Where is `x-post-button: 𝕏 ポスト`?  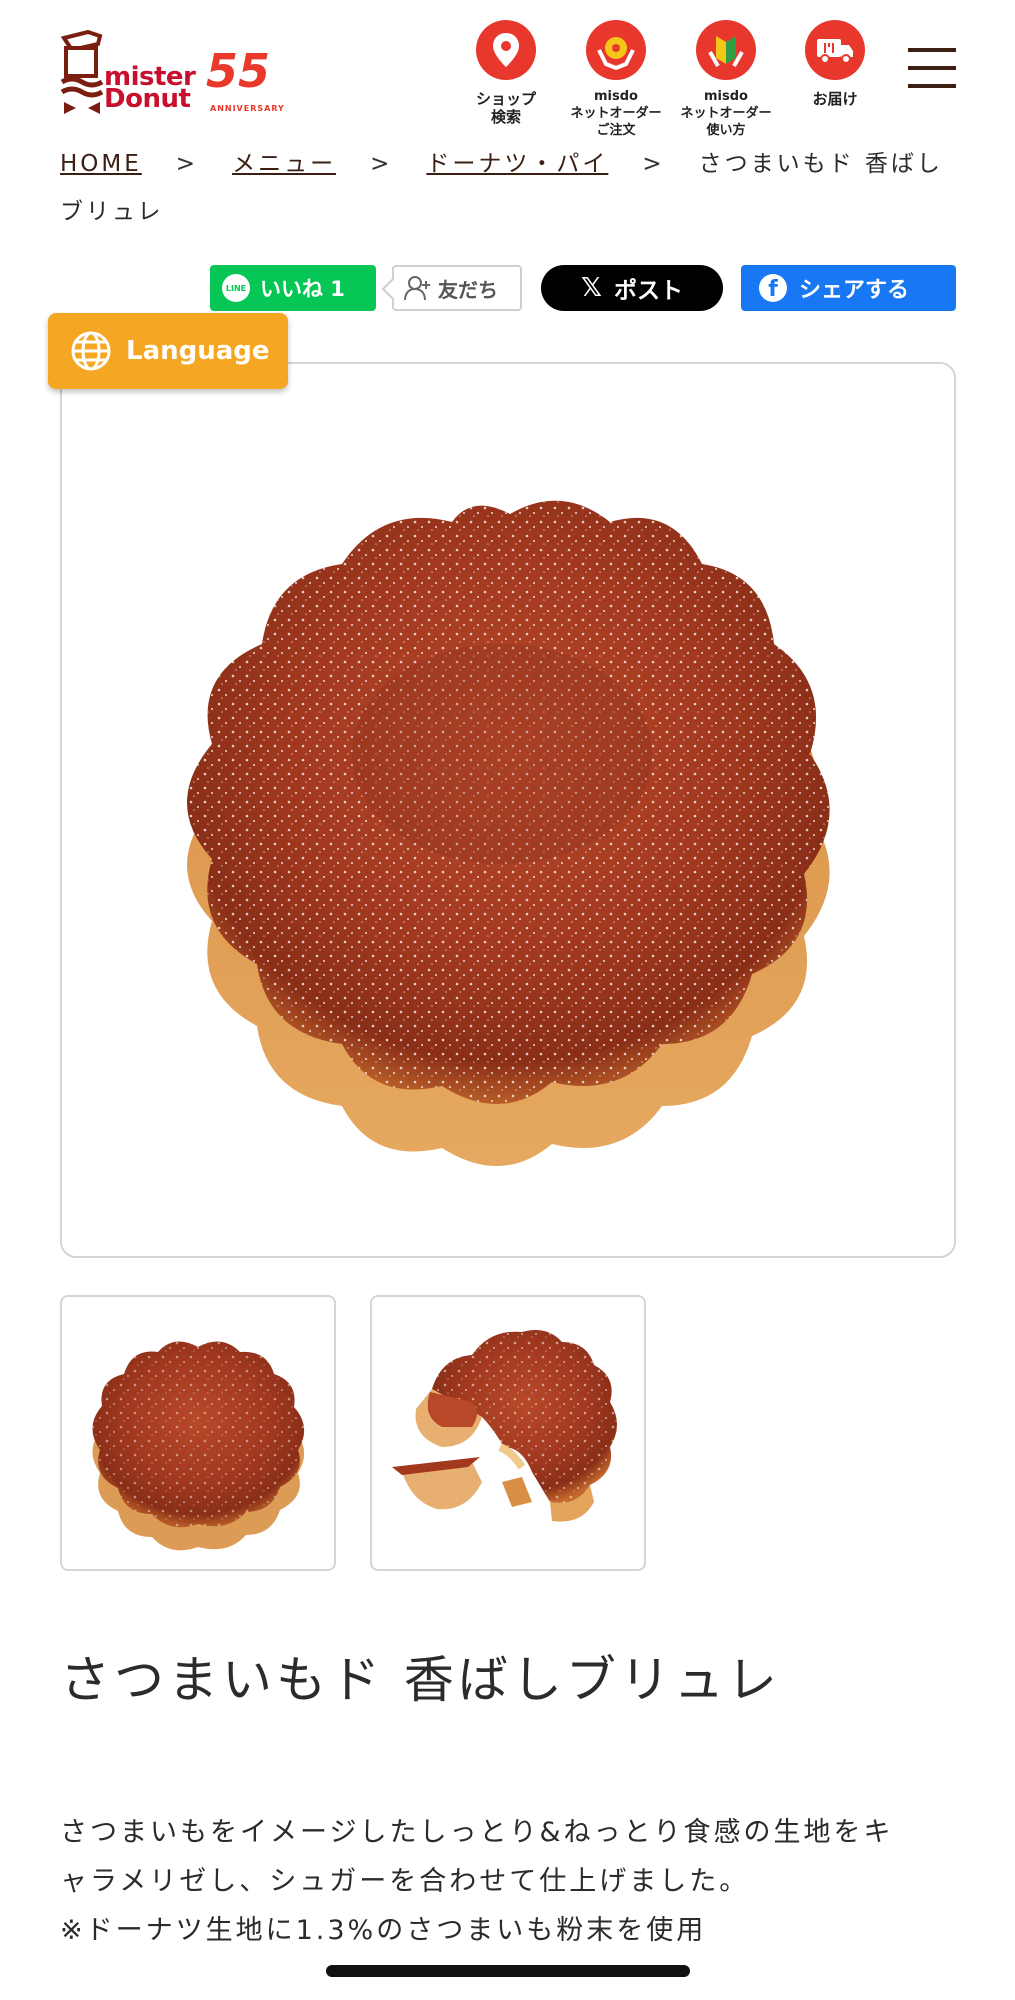
x-post-button: 𝕏 ポスト is located at coordinates (632, 288).